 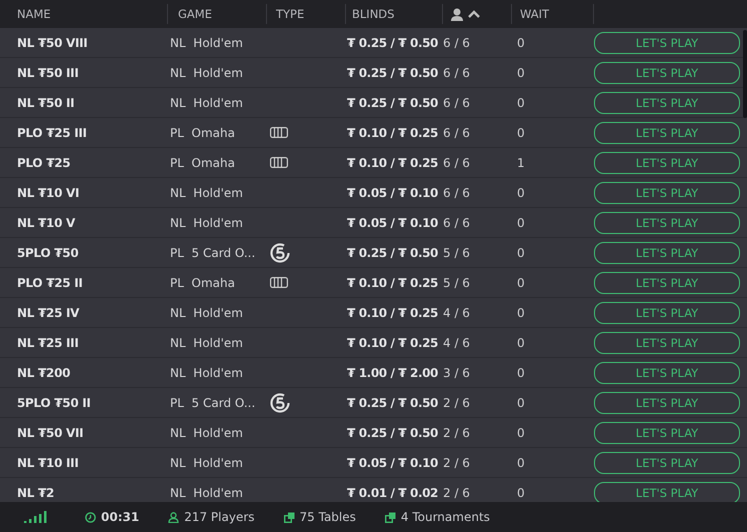 I want to click on table-name: NL ₮10 VI, so click(x=48, y=193).